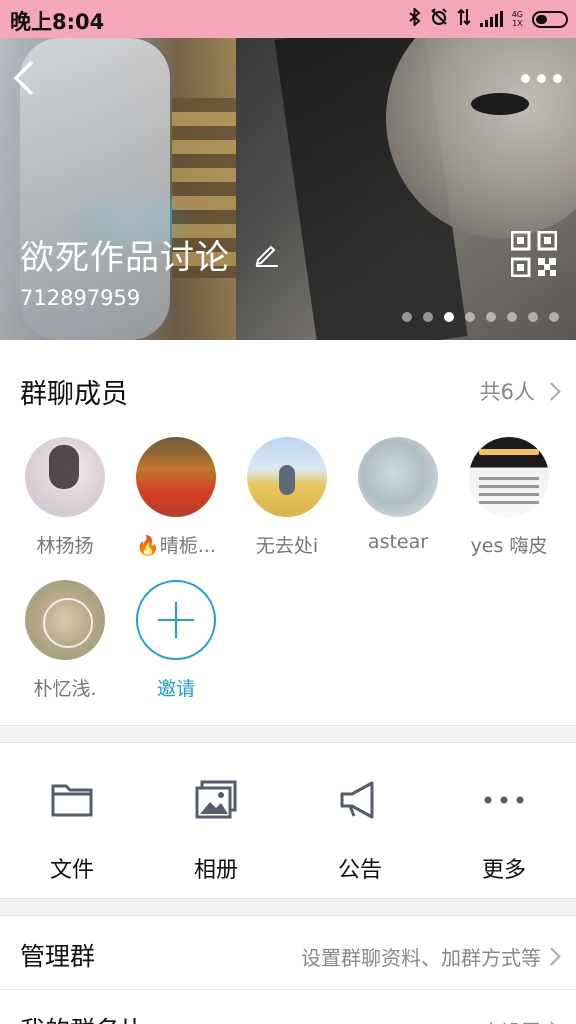  What do you see at coordinates (509, 546) in the screenshot?
I see `member-name: yes 嗨皮` at bounding box center [509, 546].